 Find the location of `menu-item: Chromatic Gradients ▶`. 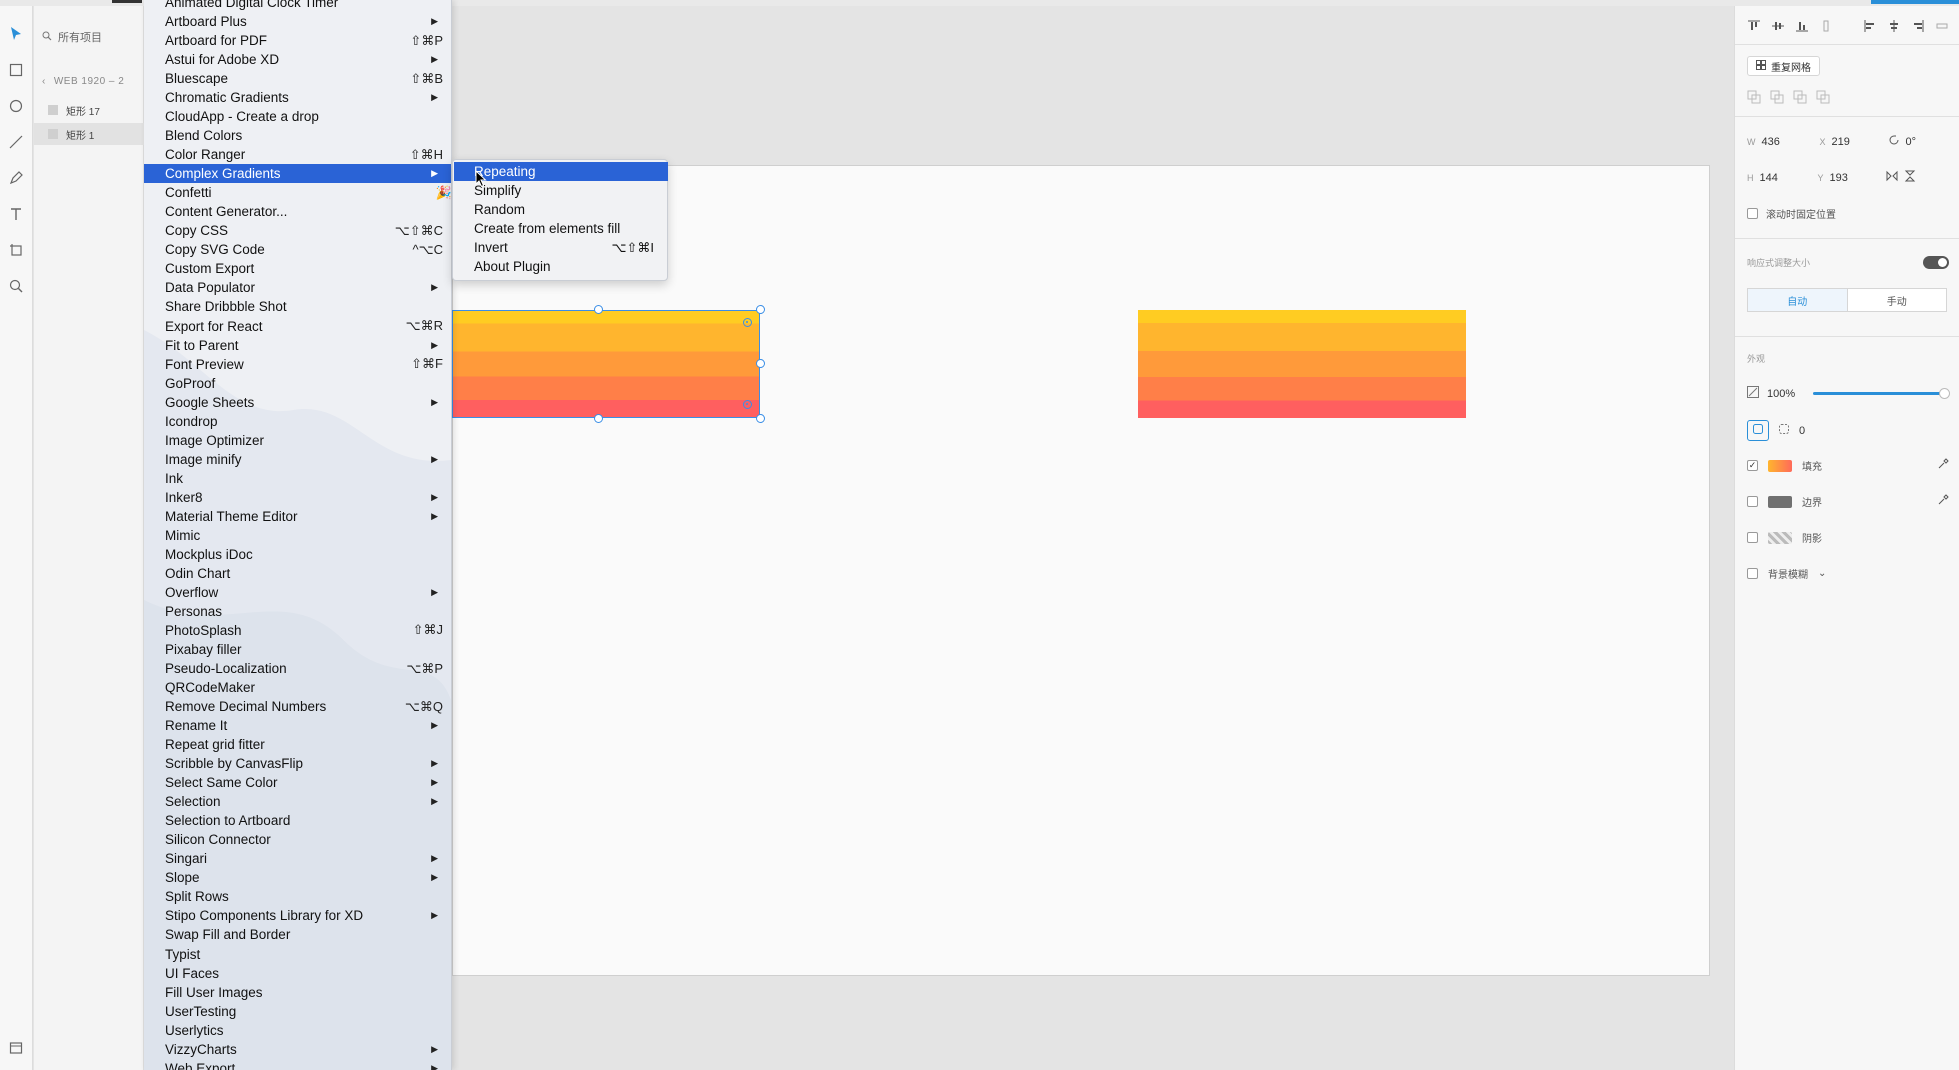

menu-item: Chromatic Gradients ▶ is located at coordinates (297, 97).